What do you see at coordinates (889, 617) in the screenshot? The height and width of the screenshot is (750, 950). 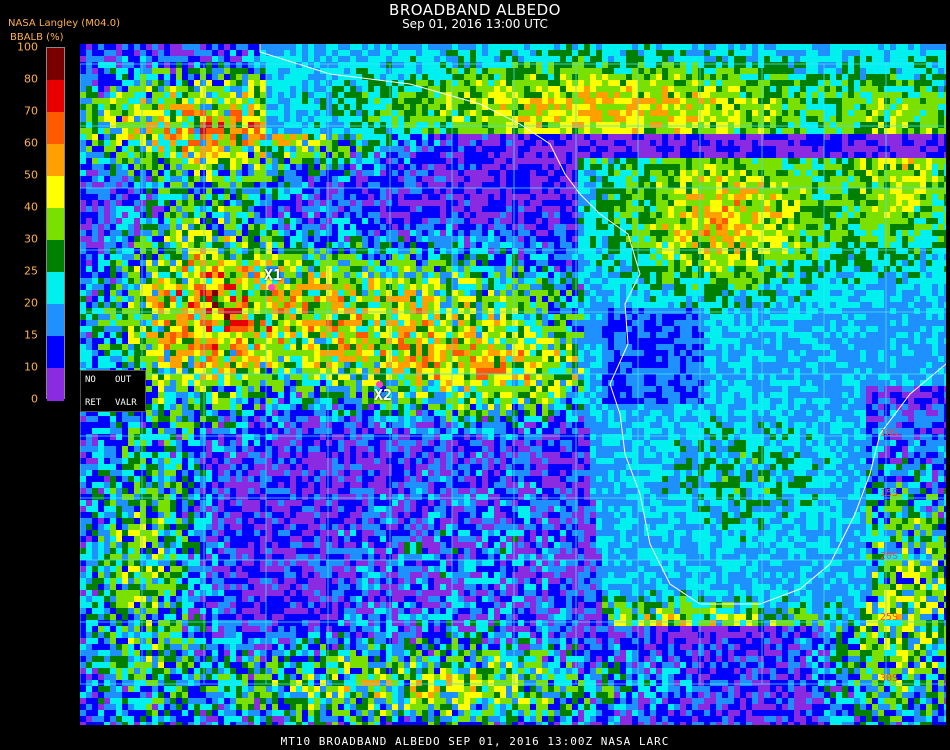 I see `lat-label-25S: 25S` at bounding box center [889, 617].